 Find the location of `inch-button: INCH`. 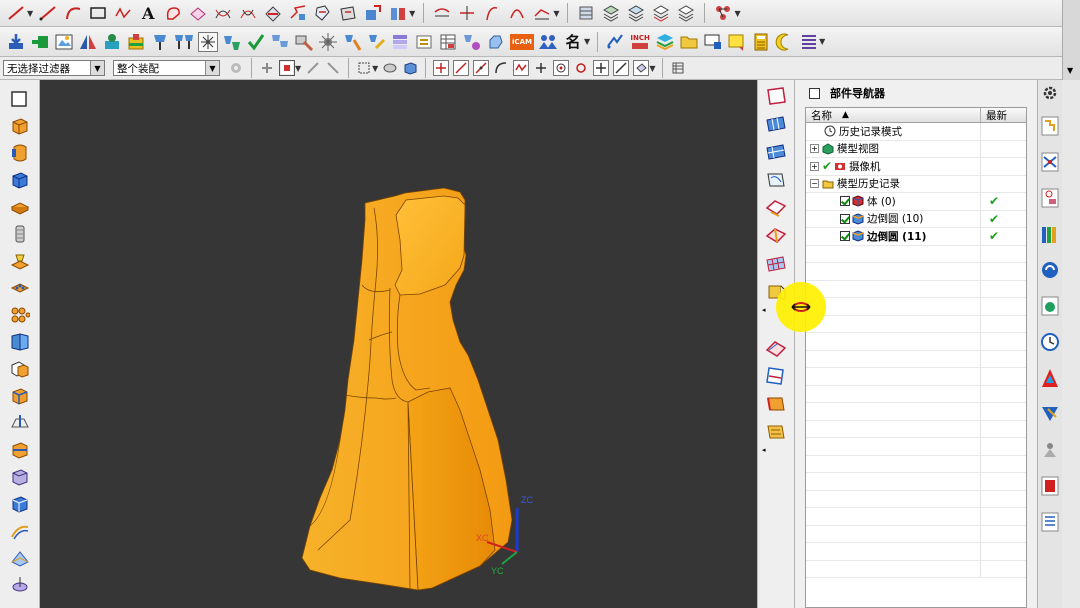

inch-button: INCH is located at coordinates (640, 42).